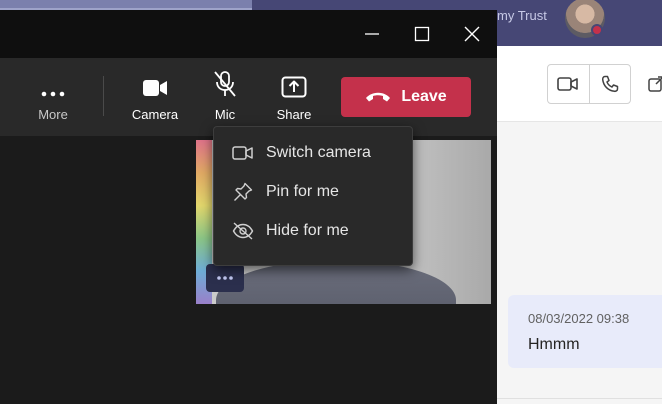  I want to click on menu-item-label: Hide for me, so click(307, 230).